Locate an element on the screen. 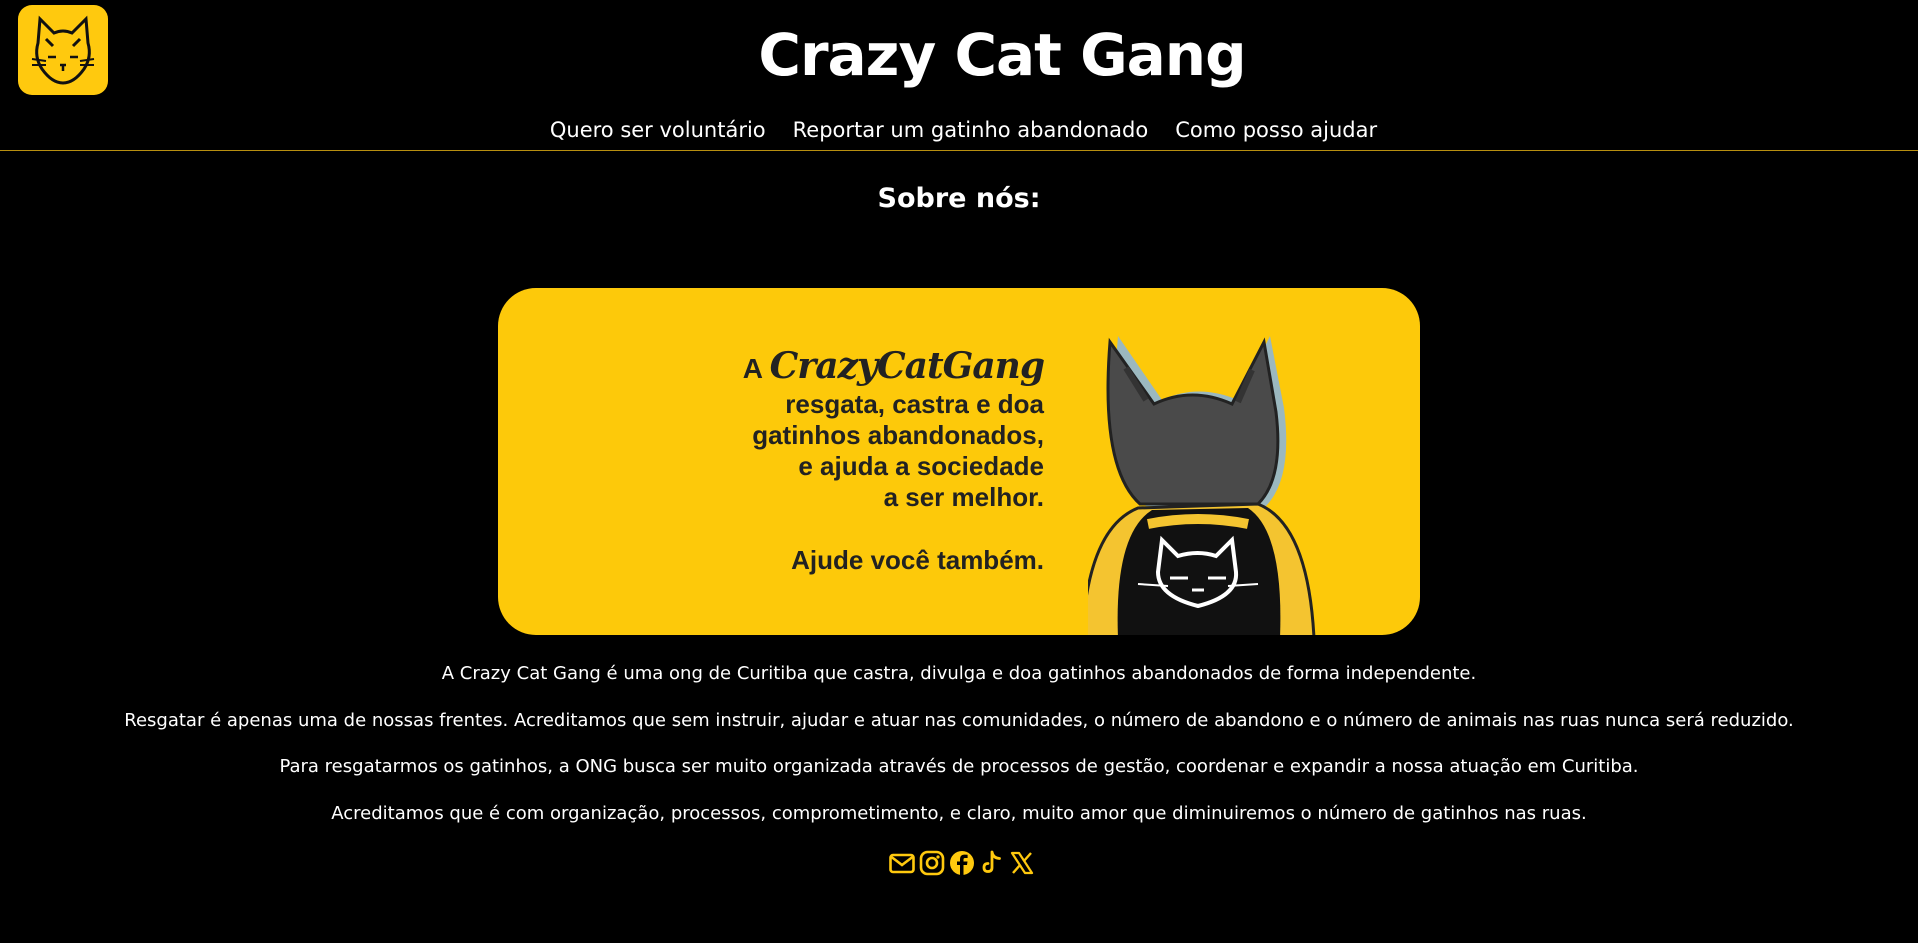  instagram-icon is located at coordinates (931, 863).